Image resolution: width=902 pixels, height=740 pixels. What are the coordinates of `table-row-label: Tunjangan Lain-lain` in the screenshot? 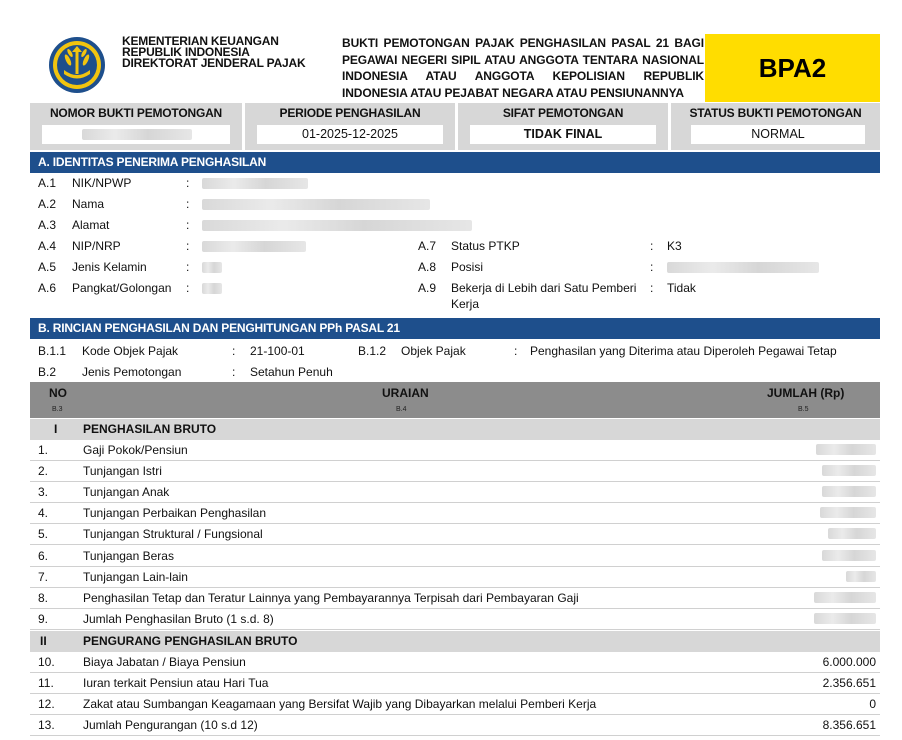 It's located at (135, 576).